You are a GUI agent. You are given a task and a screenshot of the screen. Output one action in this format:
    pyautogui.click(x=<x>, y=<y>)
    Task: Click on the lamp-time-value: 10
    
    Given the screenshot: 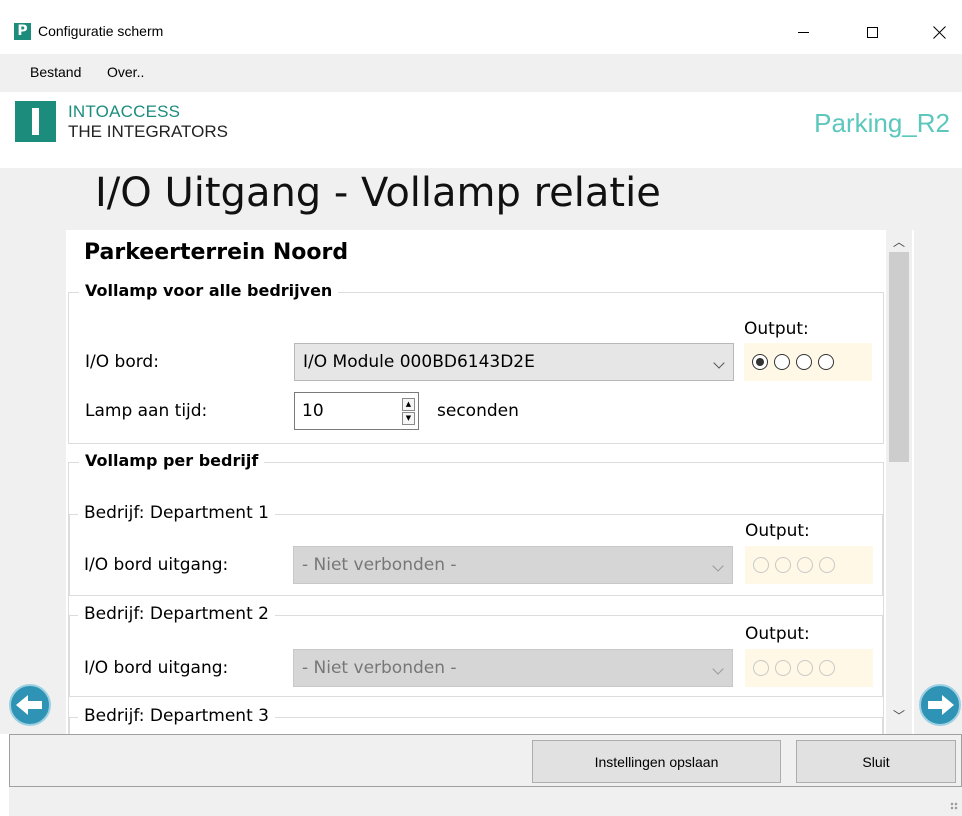 What is the action you would take?
    pyautogui.click(x=313, y=411)
    